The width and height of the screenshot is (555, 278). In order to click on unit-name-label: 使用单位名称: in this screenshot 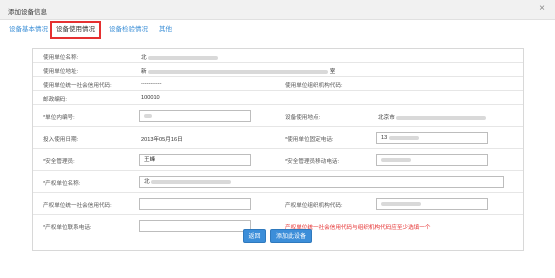, I will do `click(61, 58)`.